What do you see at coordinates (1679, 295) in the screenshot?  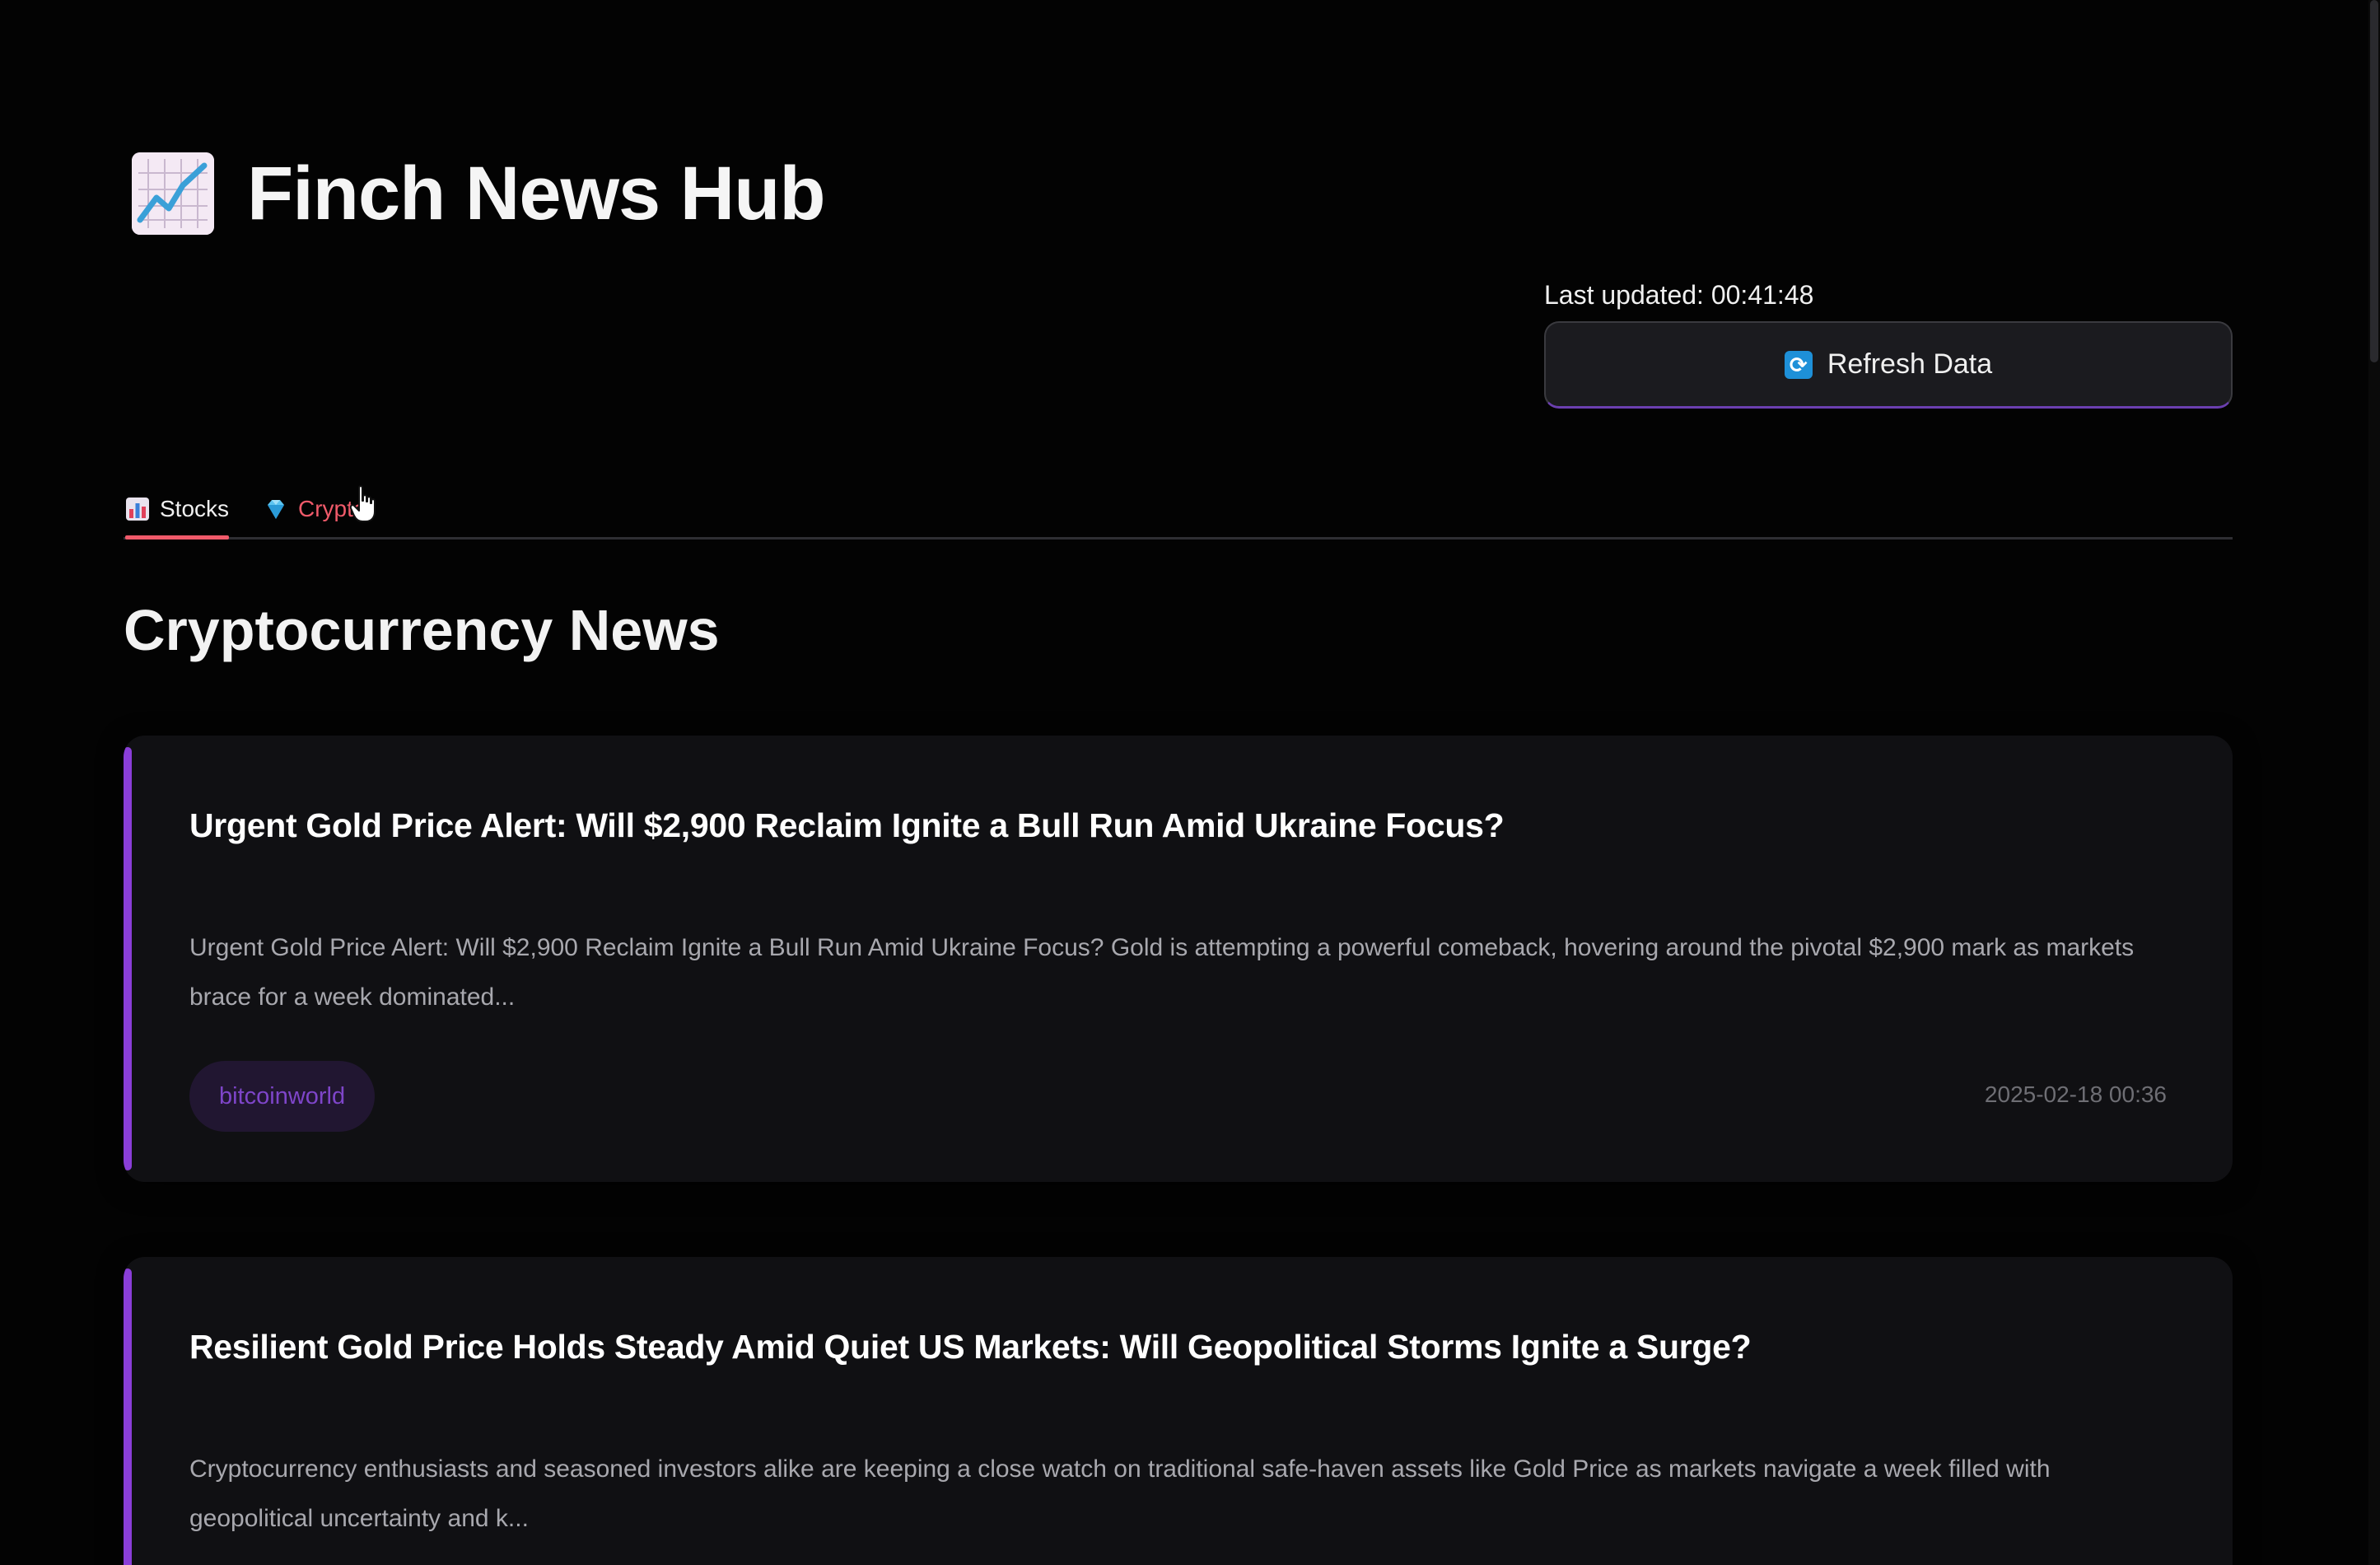 I see `last-updated-text: Last updated: 00:41:48` at bounding box center [1679, 295].